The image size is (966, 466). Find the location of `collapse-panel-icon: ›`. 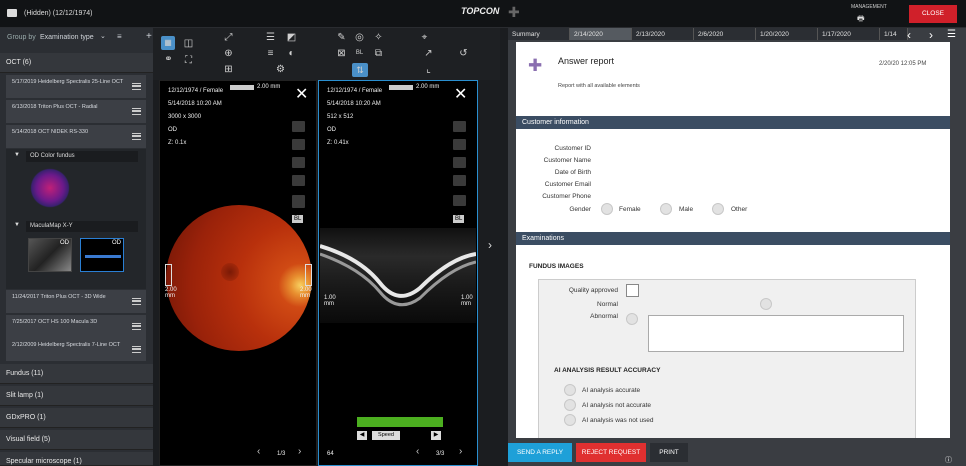

collapse-panel-icon: › is located at coordinates (490, 245).